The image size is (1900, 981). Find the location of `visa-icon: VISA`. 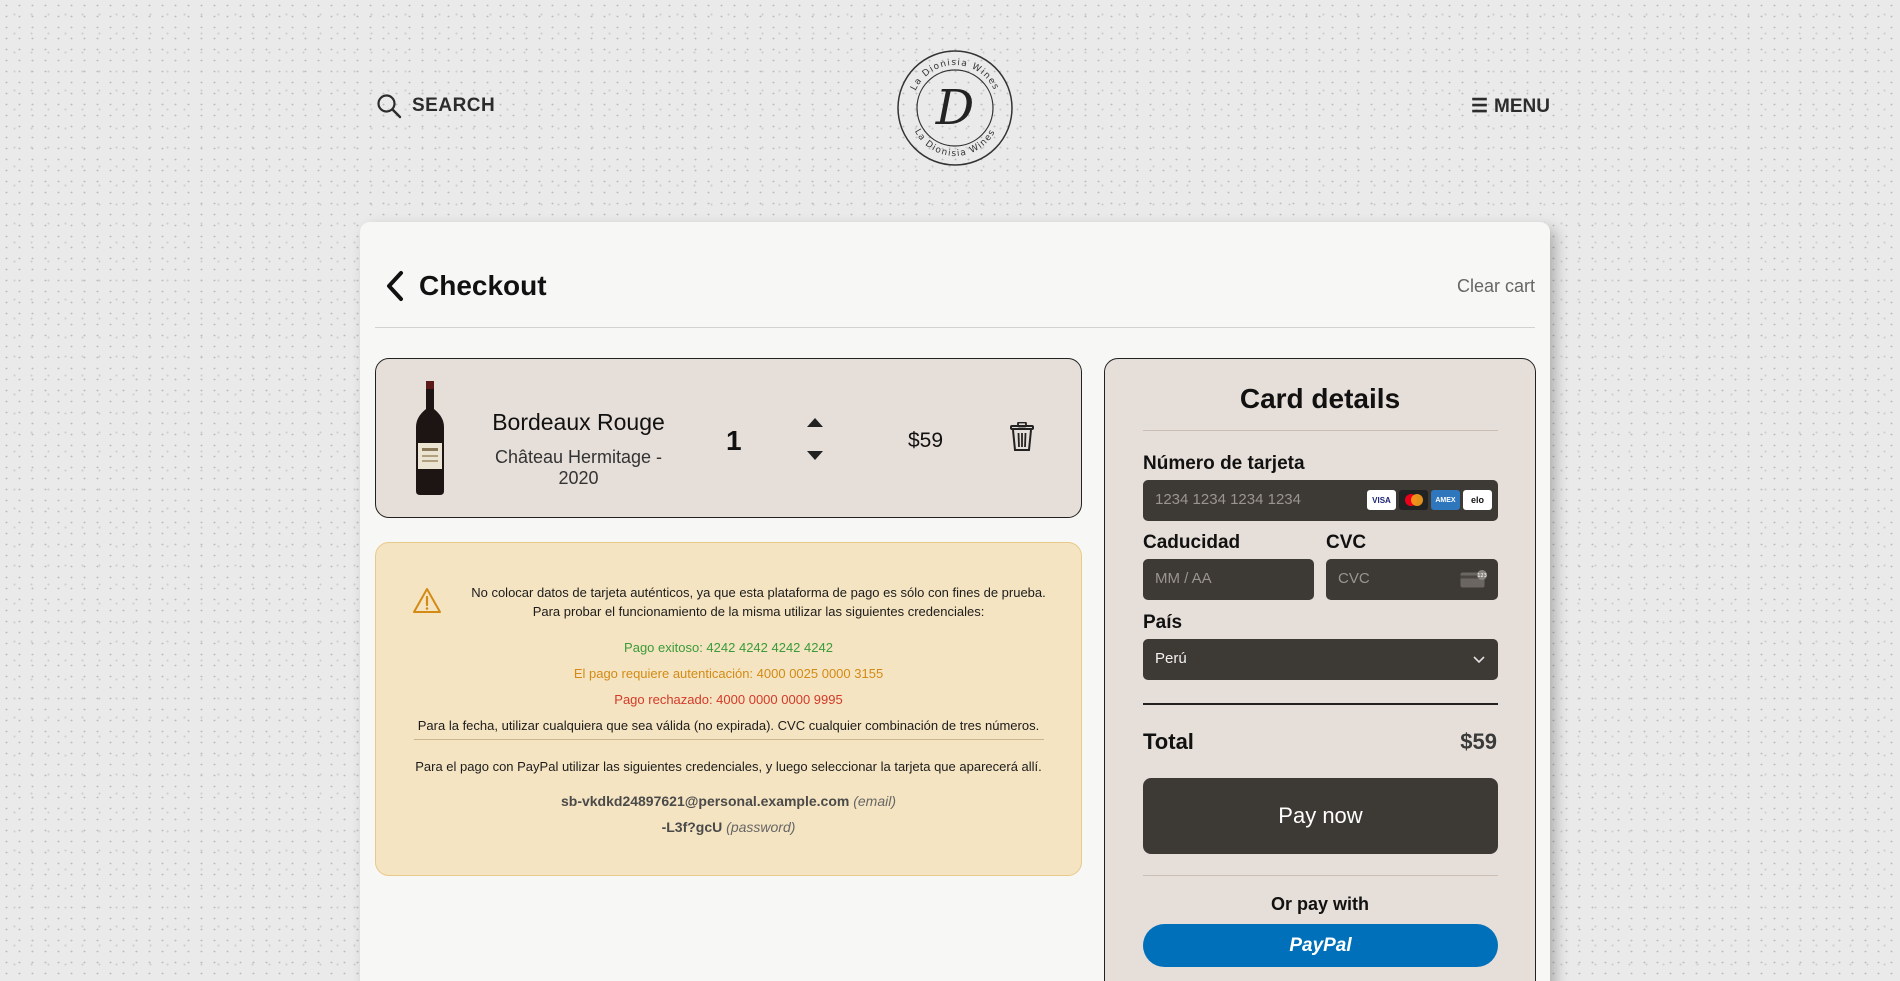

visa-icon: VISA is located at coordinates (1381, 500).